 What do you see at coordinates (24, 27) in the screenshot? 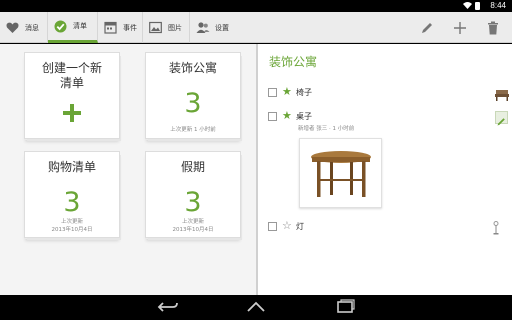
I see `tab-messages: 消息` at bounding box center [24, 27].